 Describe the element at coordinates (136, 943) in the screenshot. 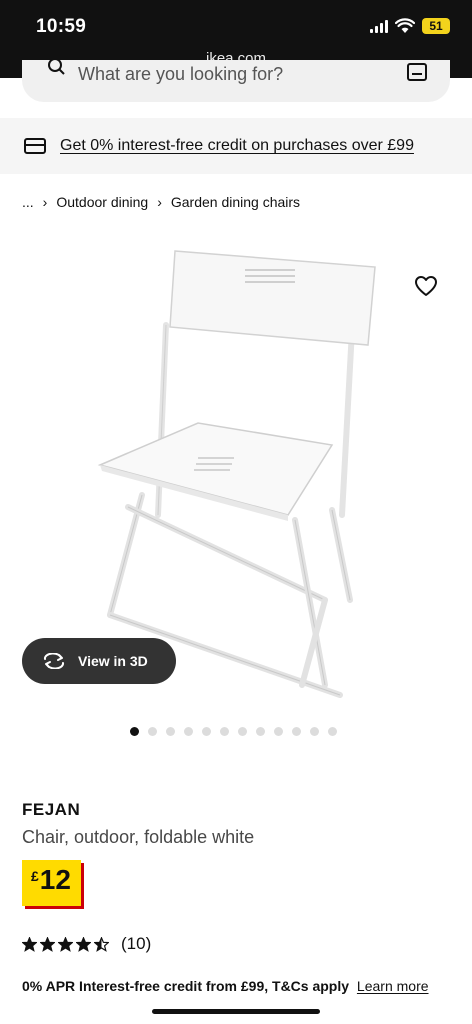

I see `rating-count: (10)` at that location.